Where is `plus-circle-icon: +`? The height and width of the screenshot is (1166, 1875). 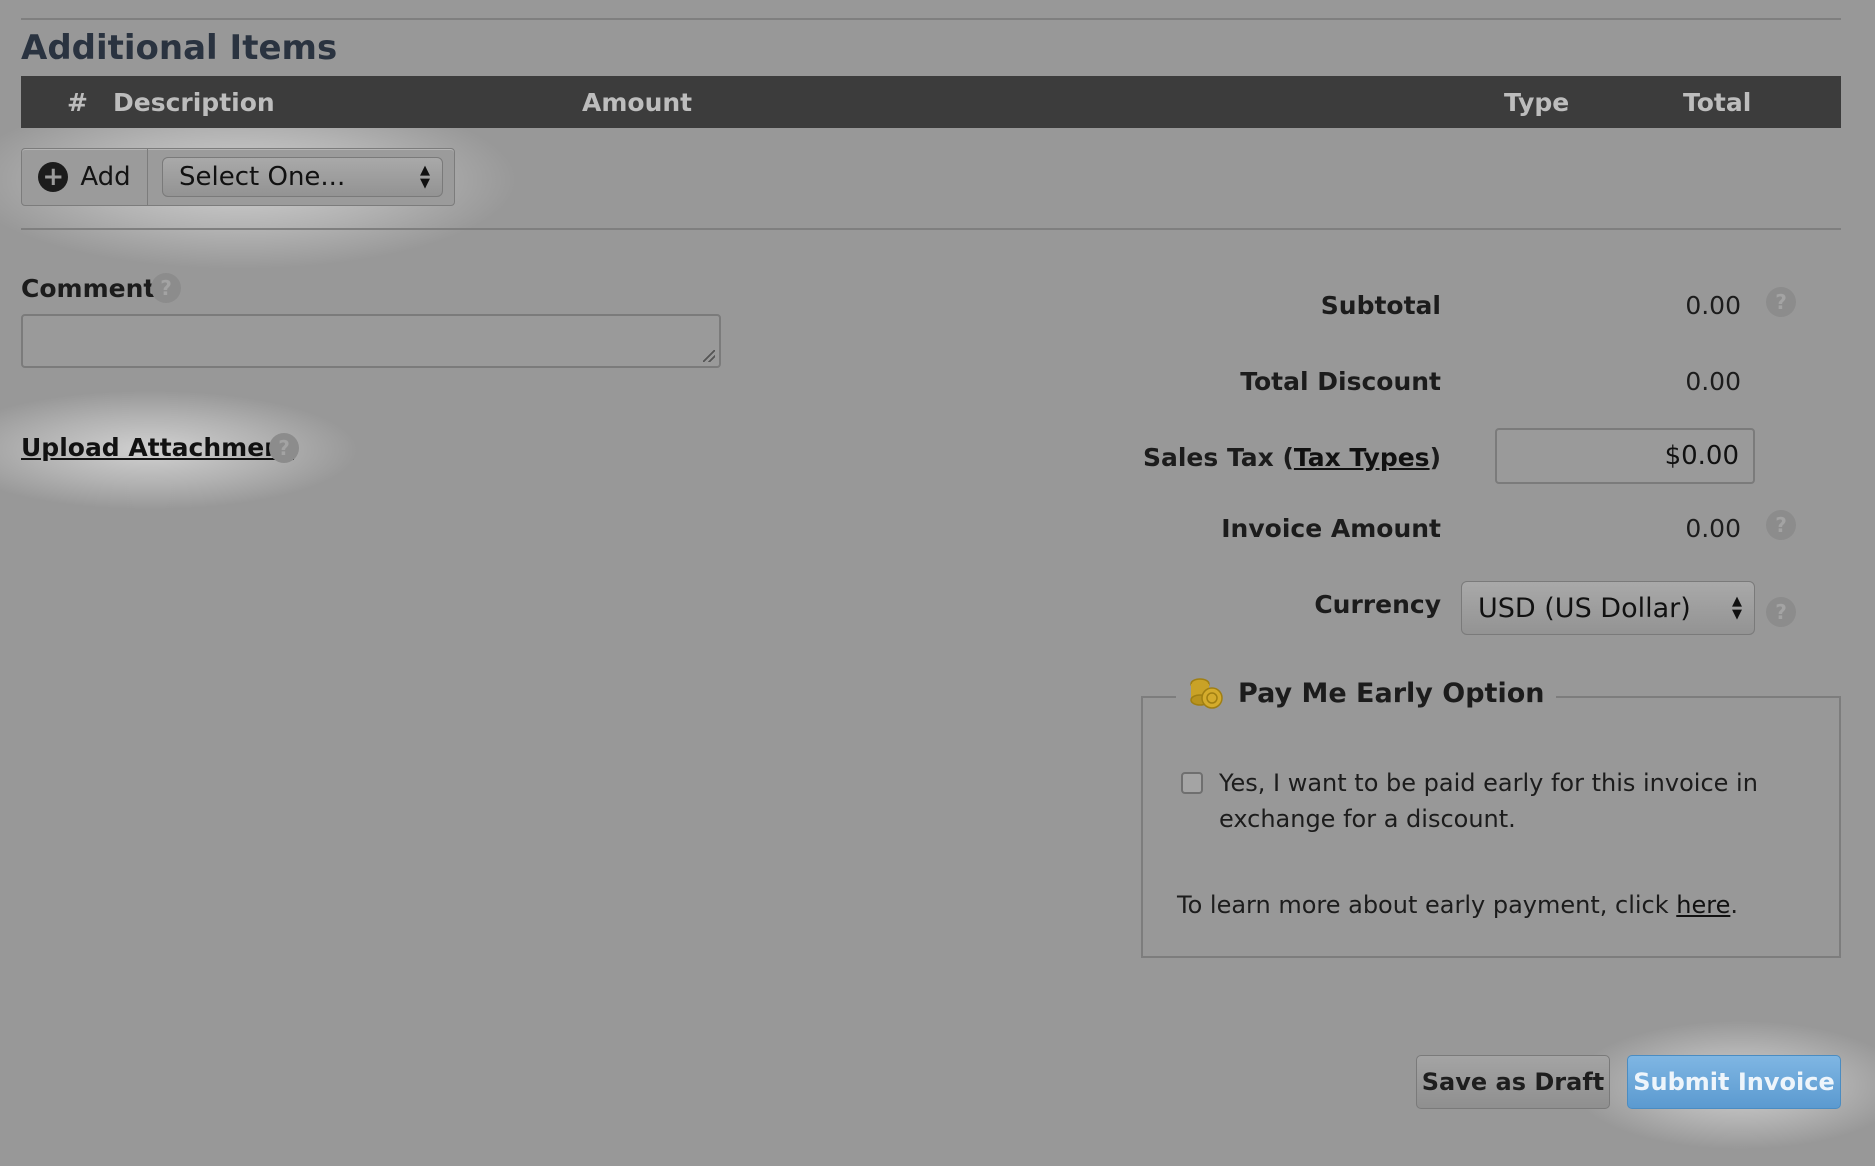
plus-circle-icon: + is located at coordinates (53, 177).